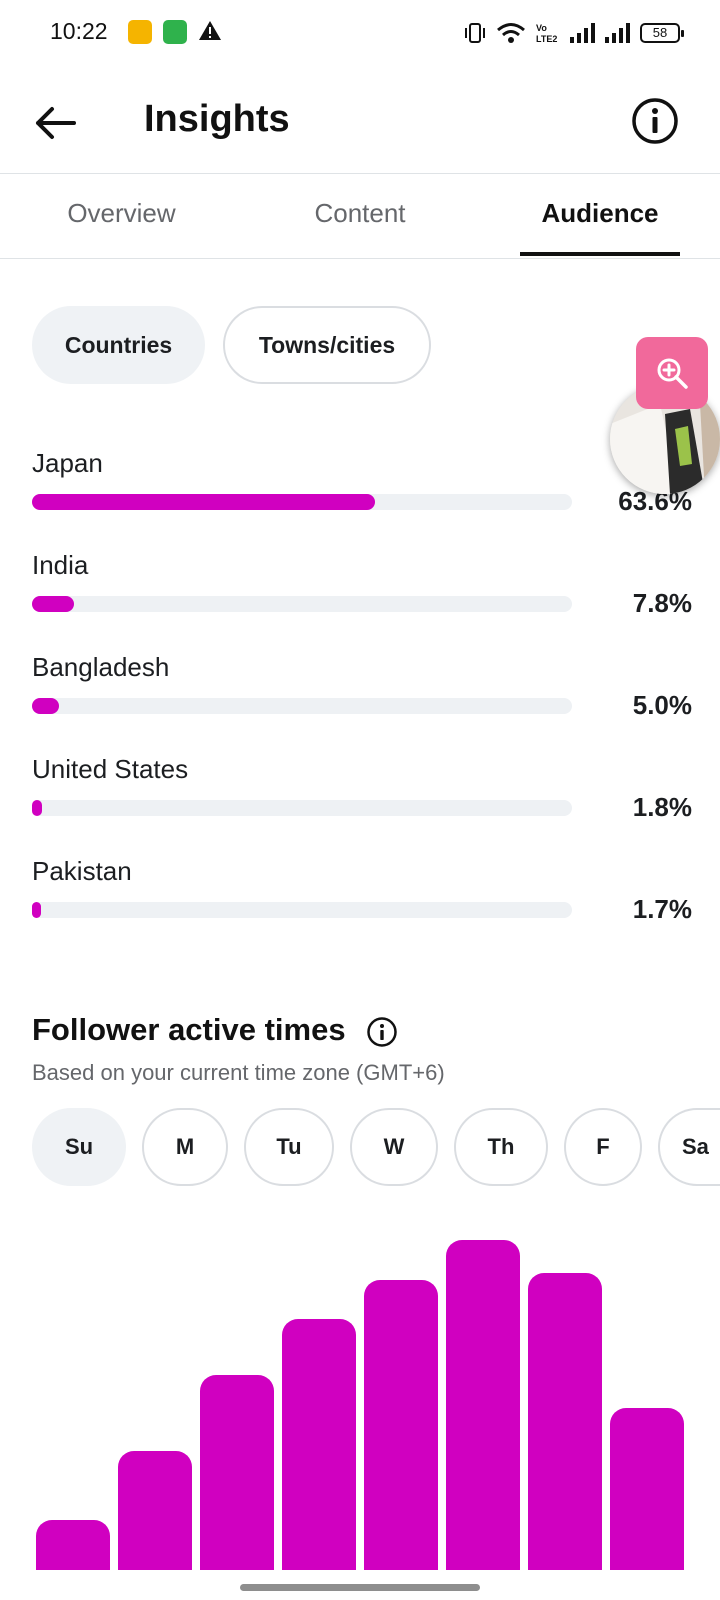  I want to click on country-name: Bangladesh, so click(101, 667).